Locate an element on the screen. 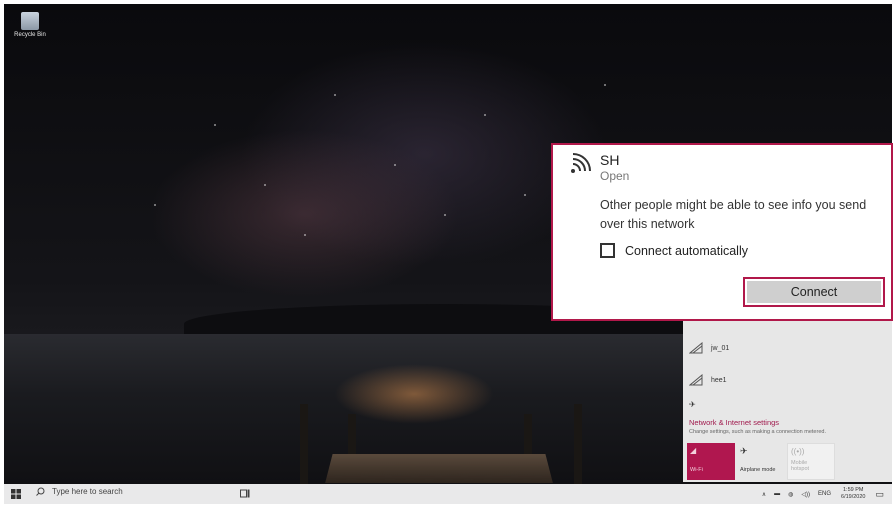 The image size is (896, 507). battery-icon: ▬ is located at coordinates (777, 494).